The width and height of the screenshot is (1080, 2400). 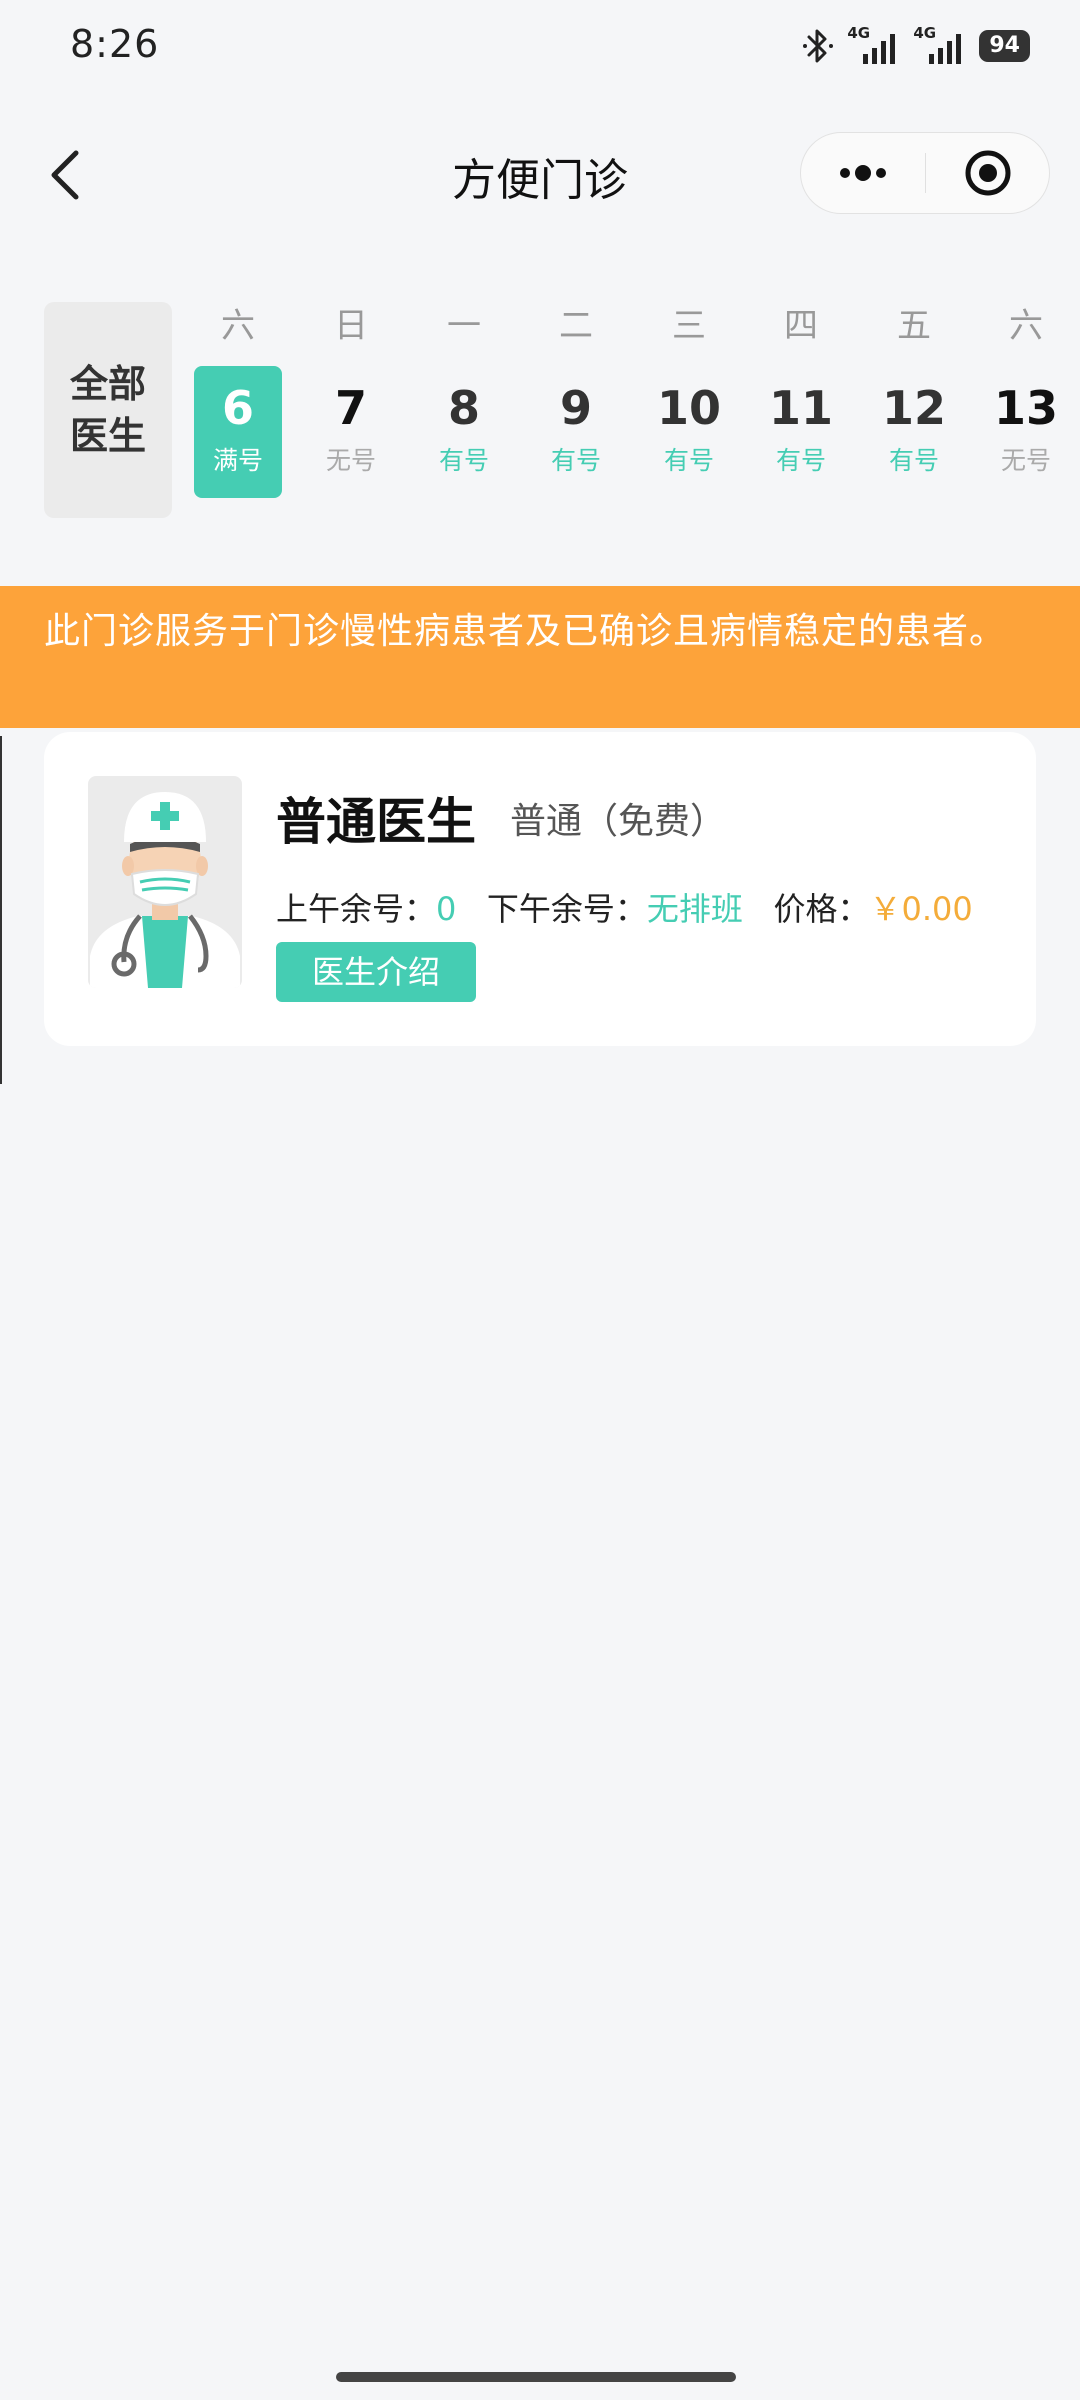 What do you see at coordinates (540, 50) in the screenshot?
I see `status-bar: 8:26 4G 4G 94` at bounding box center [540, 50].